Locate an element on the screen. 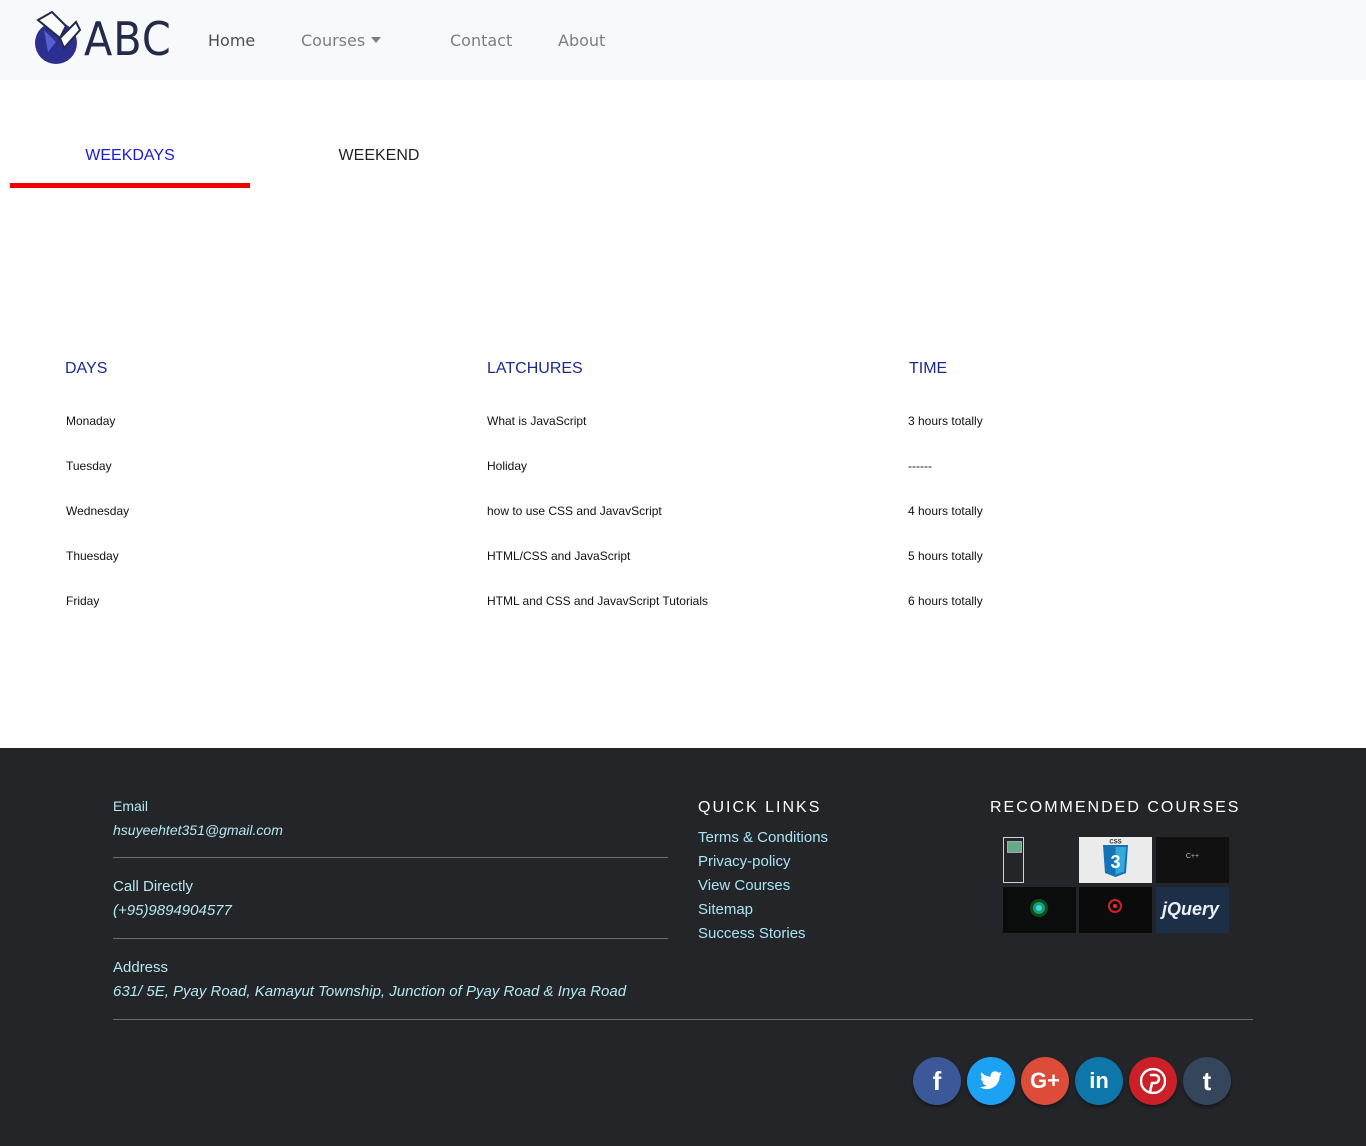 The width and height of the screenshot is (1366, 1146). course-thumbnail-cpp: C++ is located at coordinates (1192, 860).